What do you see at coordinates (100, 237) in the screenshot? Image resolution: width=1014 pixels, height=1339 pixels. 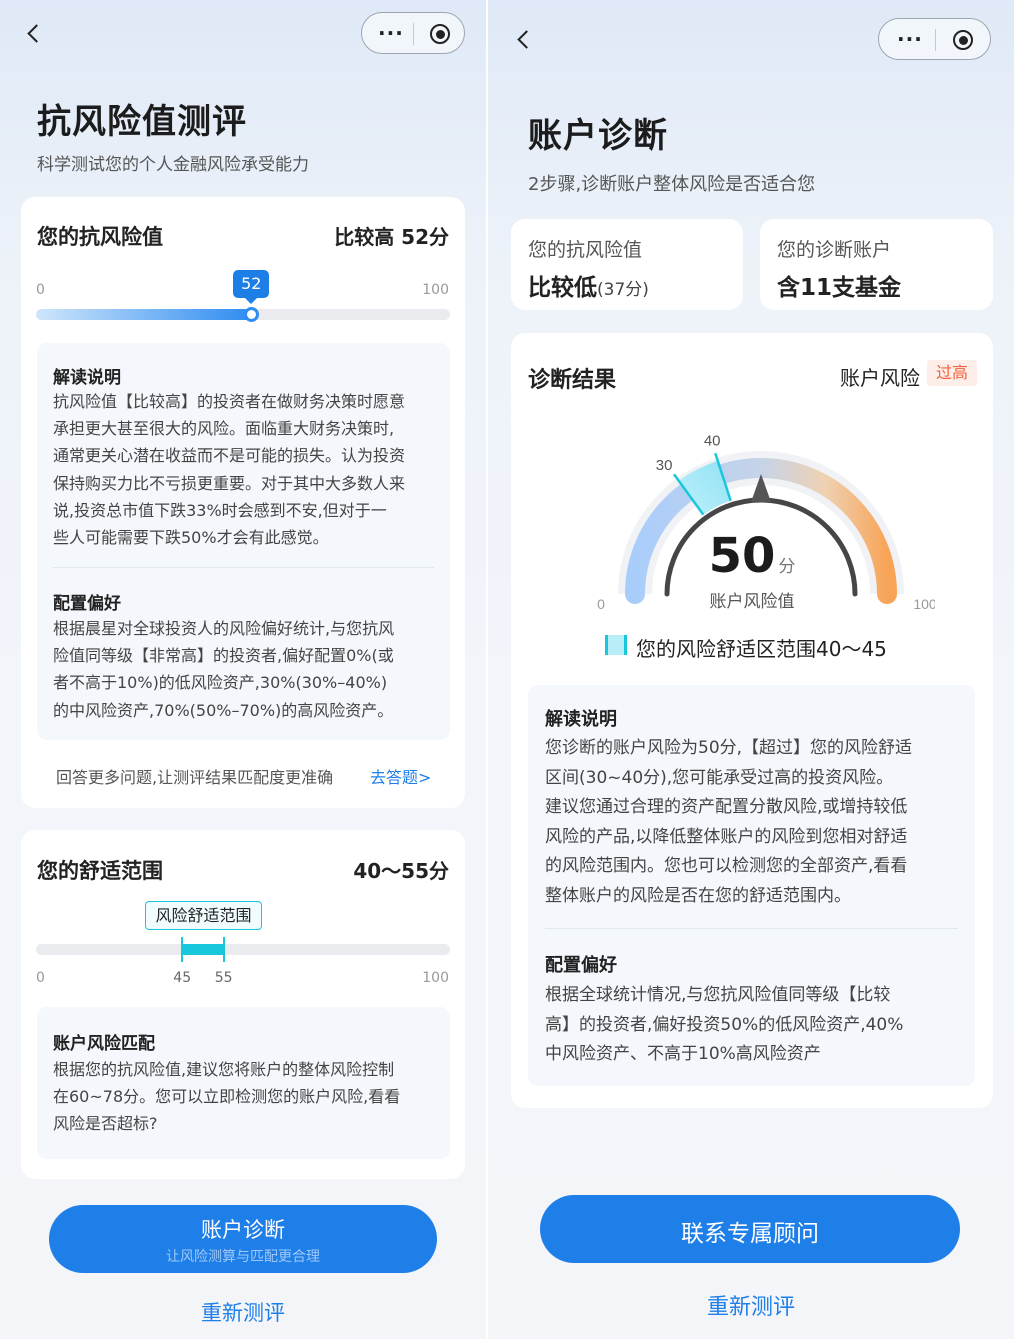 I see `risk-card-title: 您的抗风险值` at bounding box center [100, 237].